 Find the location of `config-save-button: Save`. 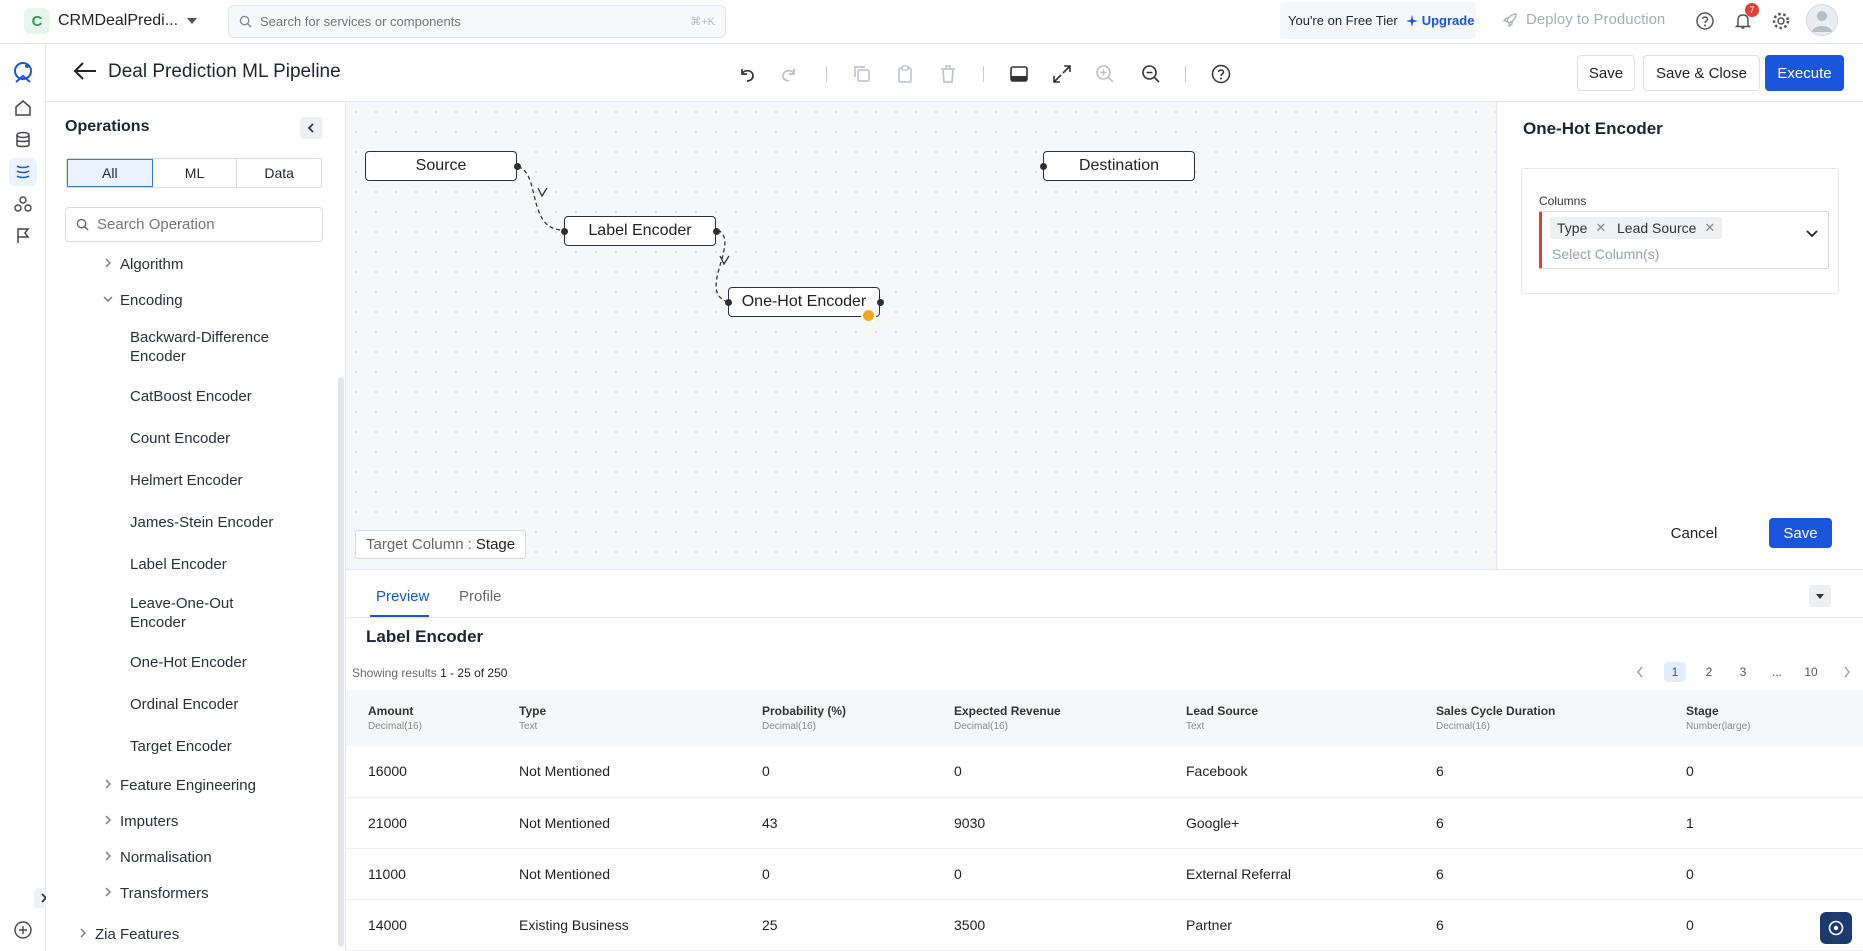

config-save-button: Save is located at coordinates (1800, 533).